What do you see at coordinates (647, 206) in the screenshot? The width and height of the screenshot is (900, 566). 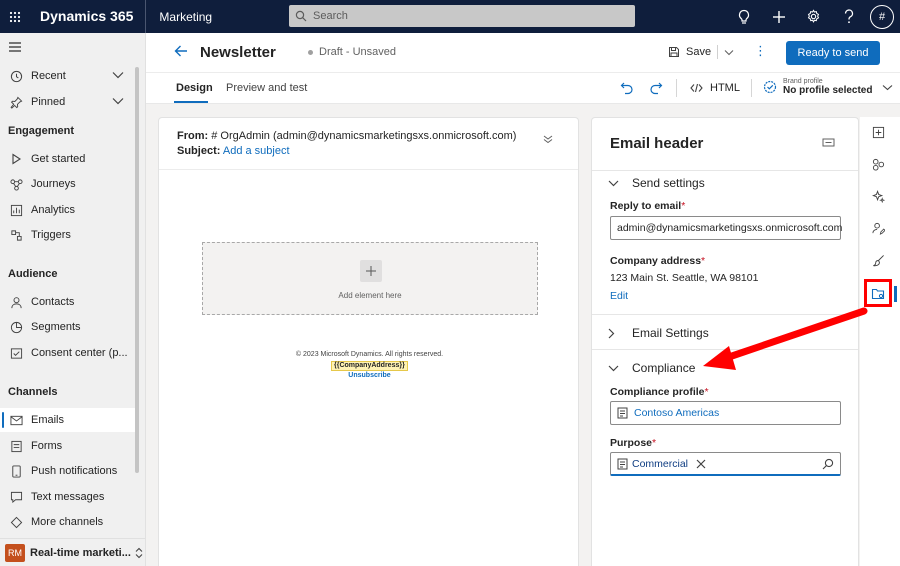 I see `reply-to-label: Reply to email*` at bounding box center [647, 206].